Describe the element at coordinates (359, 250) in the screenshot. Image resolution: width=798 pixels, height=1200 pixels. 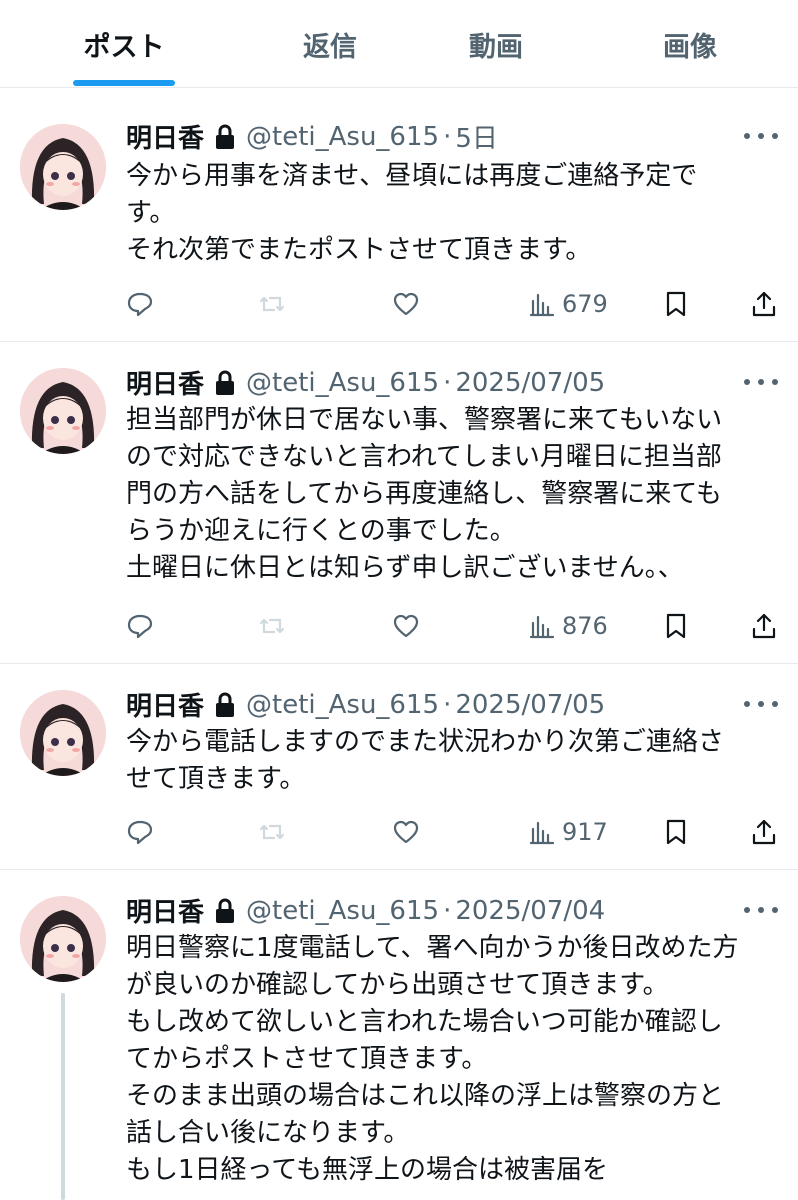
I see `post-line: それ次第でまたポストさせて頂きます。` at that location.